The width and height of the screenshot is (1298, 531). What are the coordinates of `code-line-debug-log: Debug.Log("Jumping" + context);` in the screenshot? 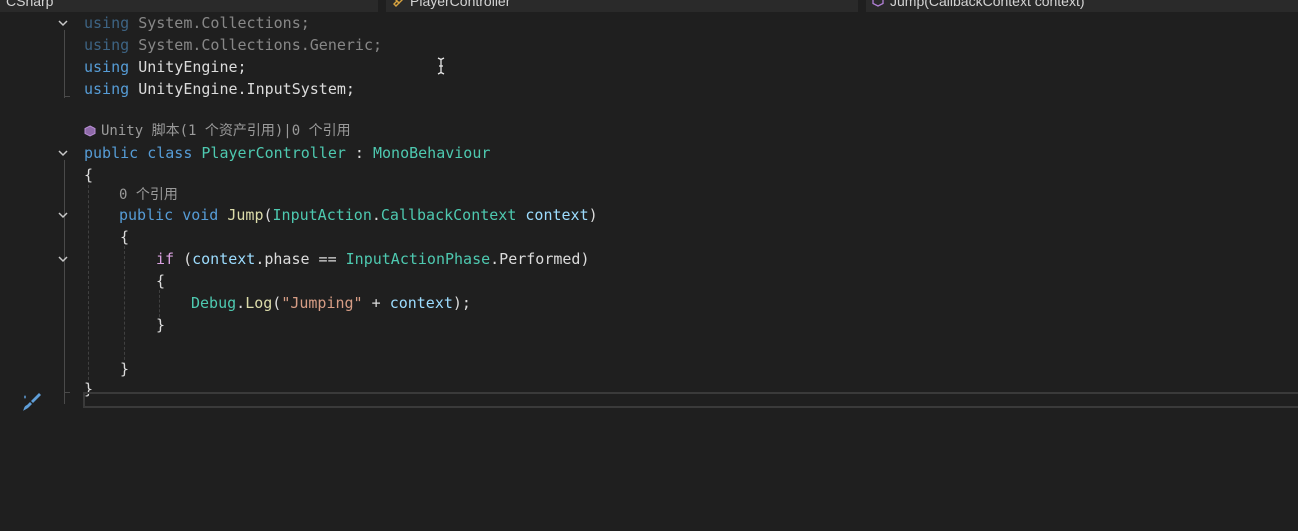 It's located at (649, 303).